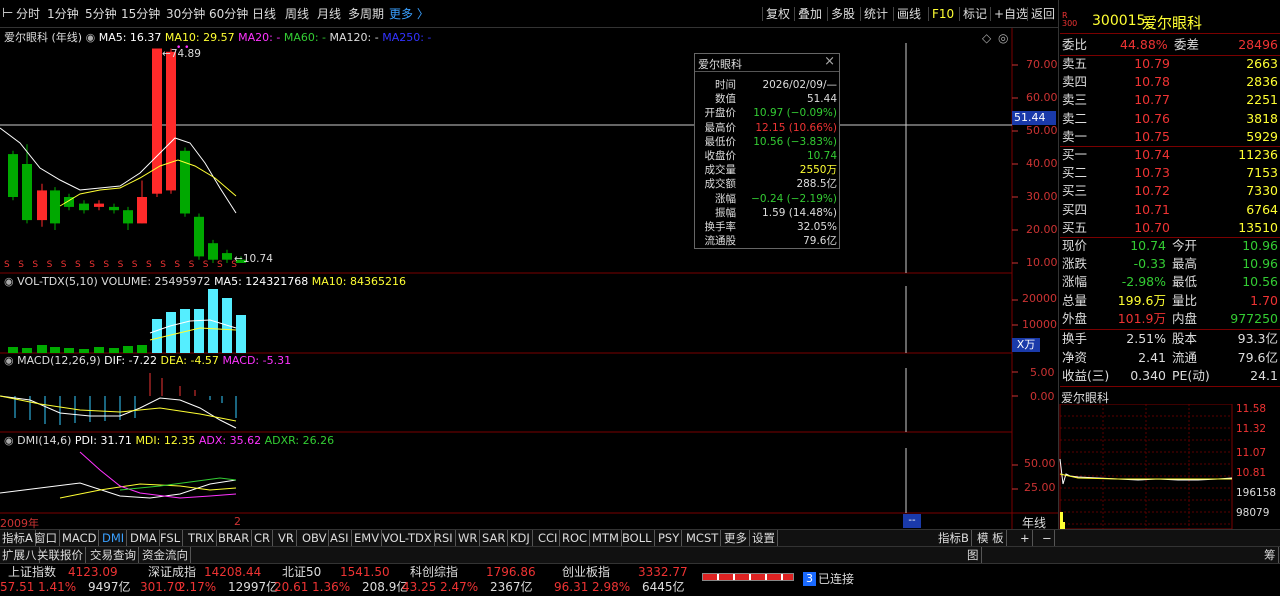 Image resolution: width=1280 pixels, height=596 pixels. Describe the element at coordinates (1043, 14) in the screenshot. I see `toolbar-btn-8: 返回` at that location.